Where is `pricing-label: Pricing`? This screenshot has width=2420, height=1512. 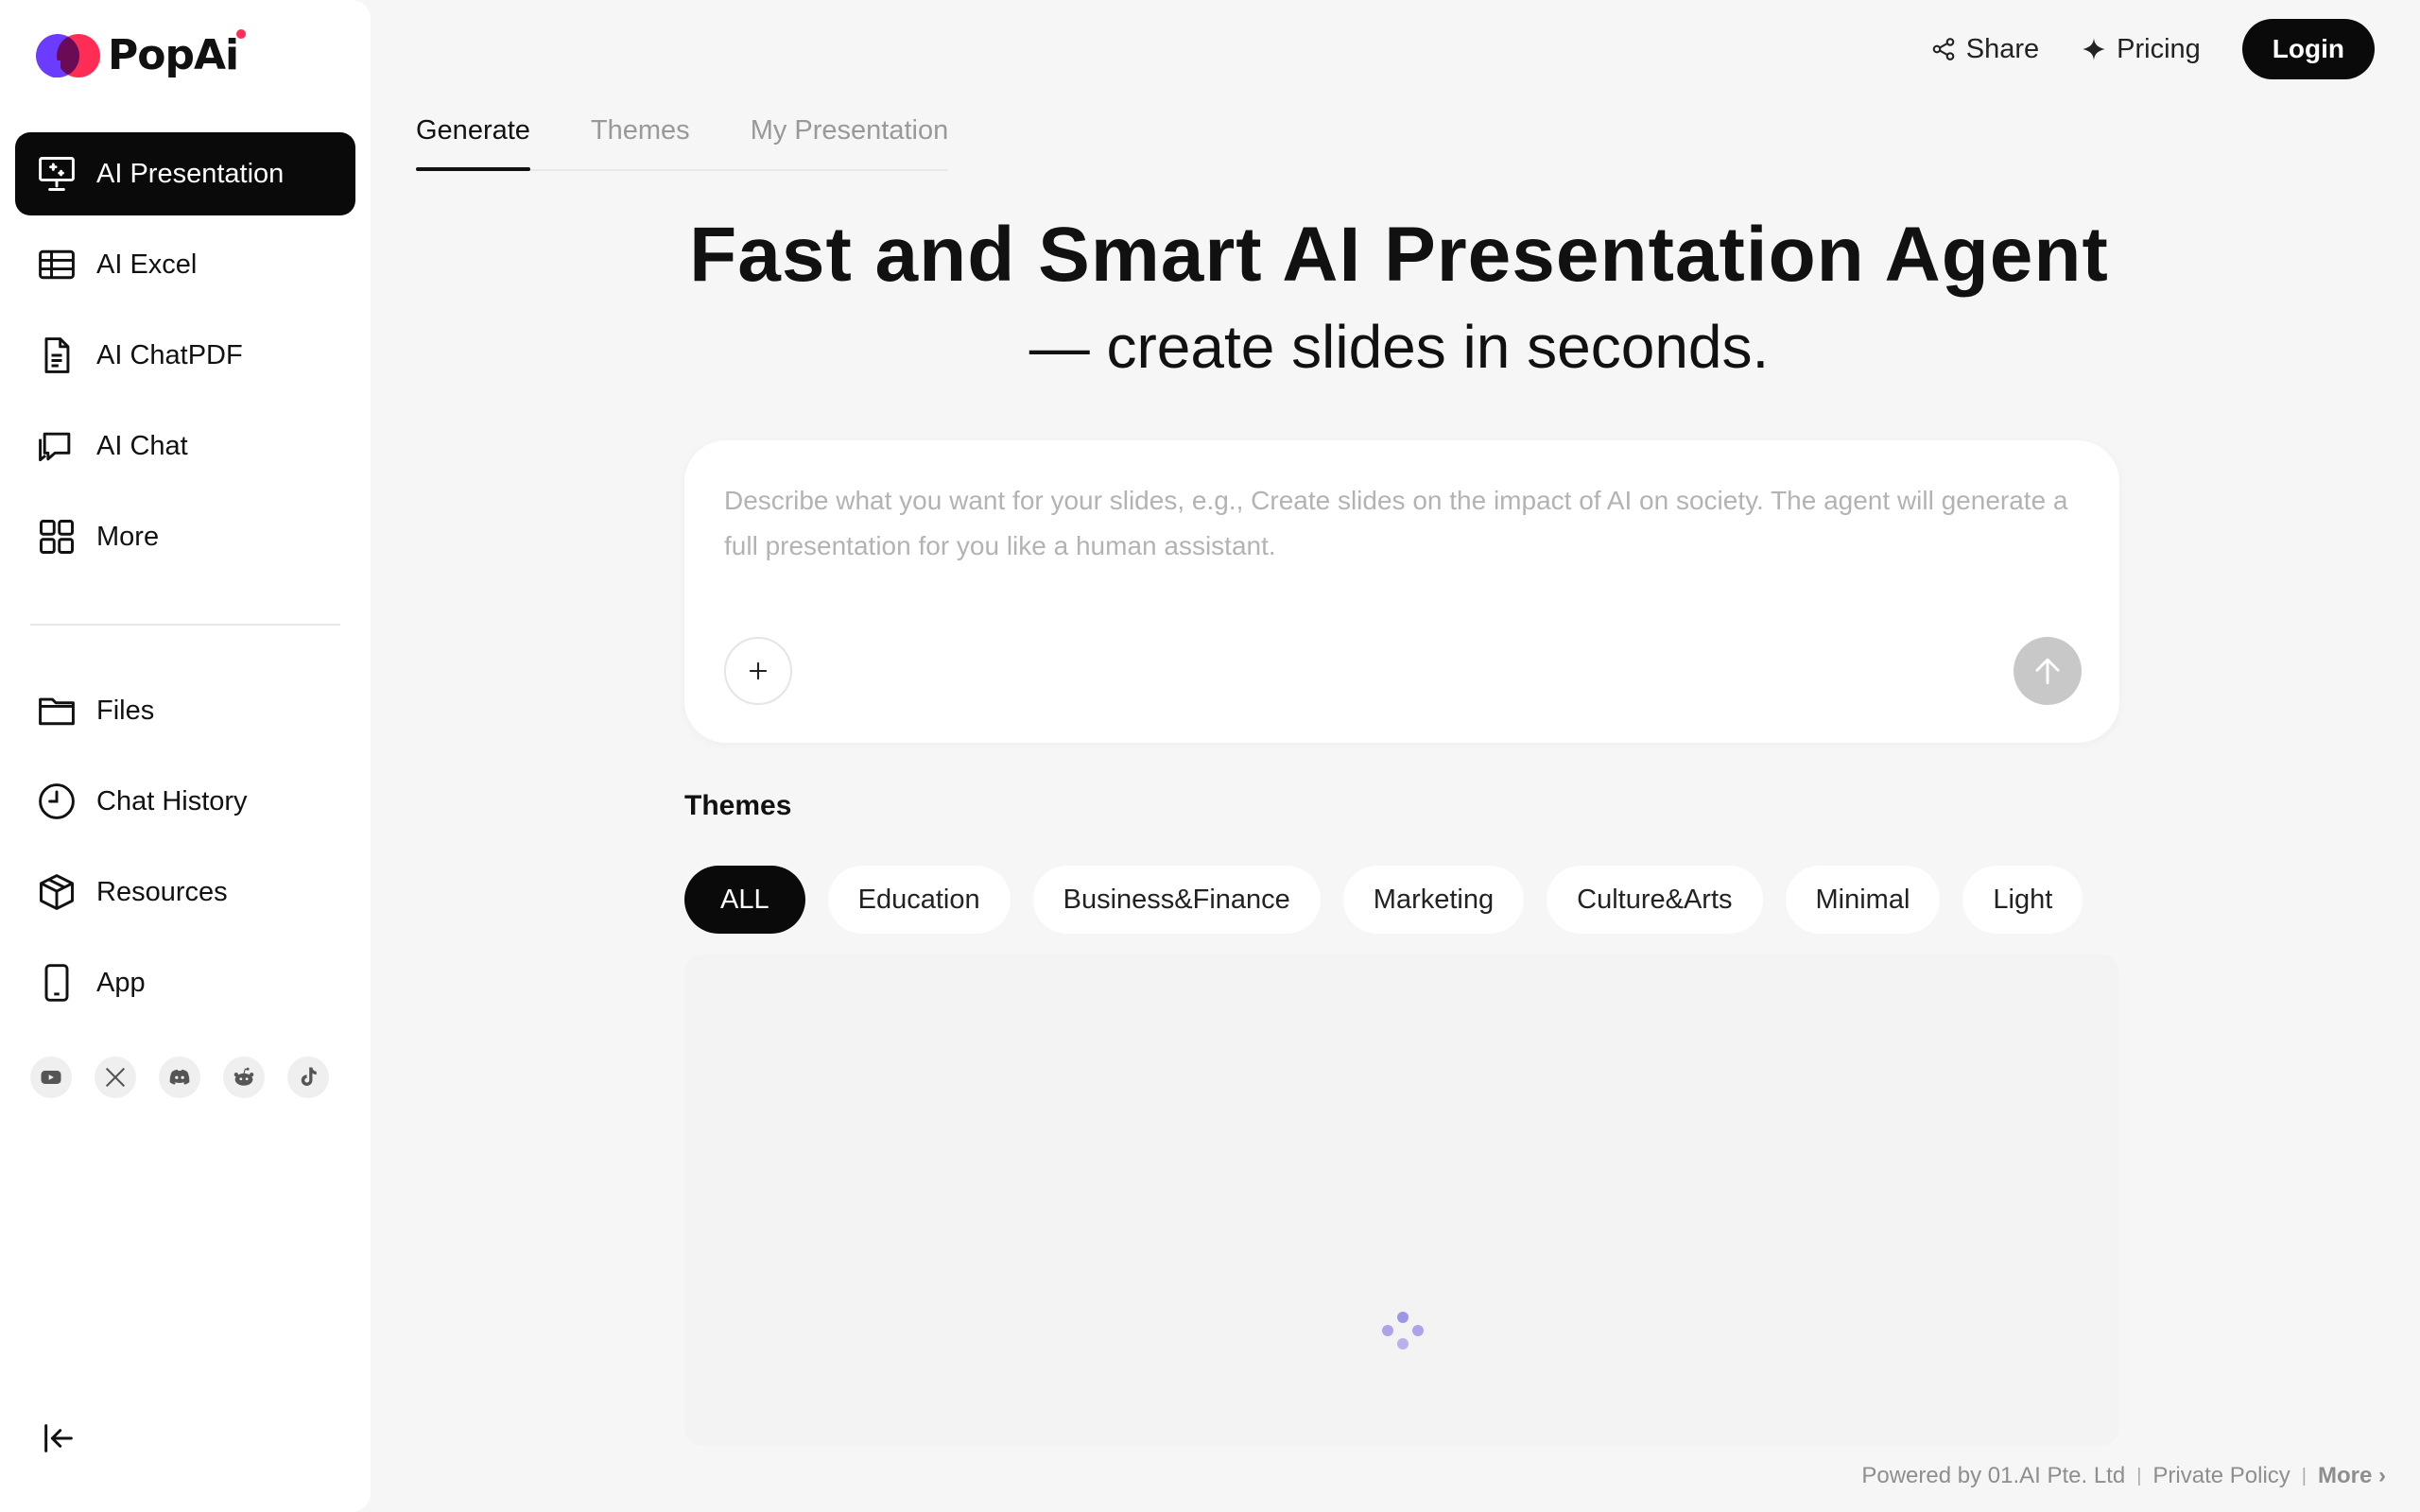 pricing-label: Pricing is located at coordinates (2159, 48).